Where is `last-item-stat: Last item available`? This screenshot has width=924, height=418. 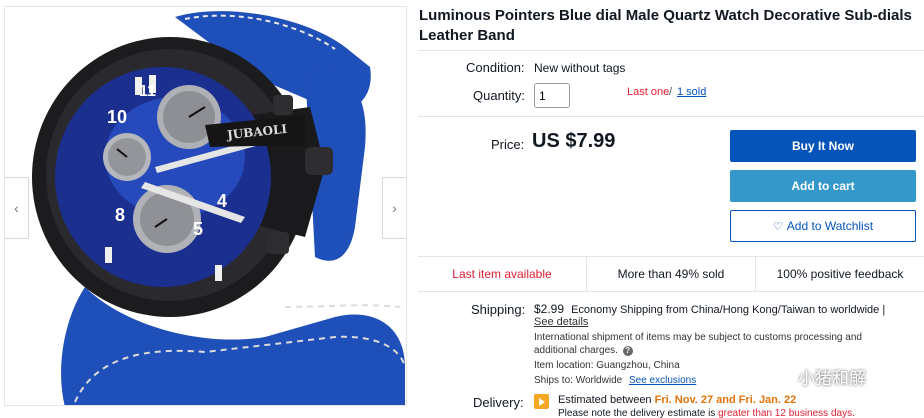 last-item-stat: Last item available is located at coordinates (502, 274).